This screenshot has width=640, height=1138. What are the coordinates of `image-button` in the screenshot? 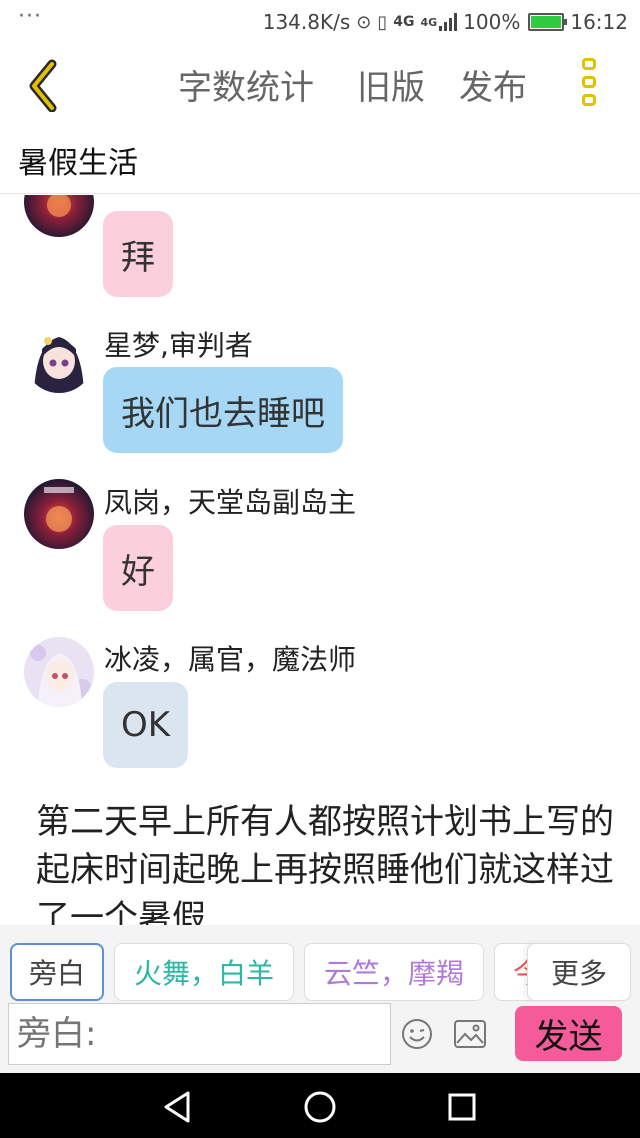 It's located at (470, 1034).